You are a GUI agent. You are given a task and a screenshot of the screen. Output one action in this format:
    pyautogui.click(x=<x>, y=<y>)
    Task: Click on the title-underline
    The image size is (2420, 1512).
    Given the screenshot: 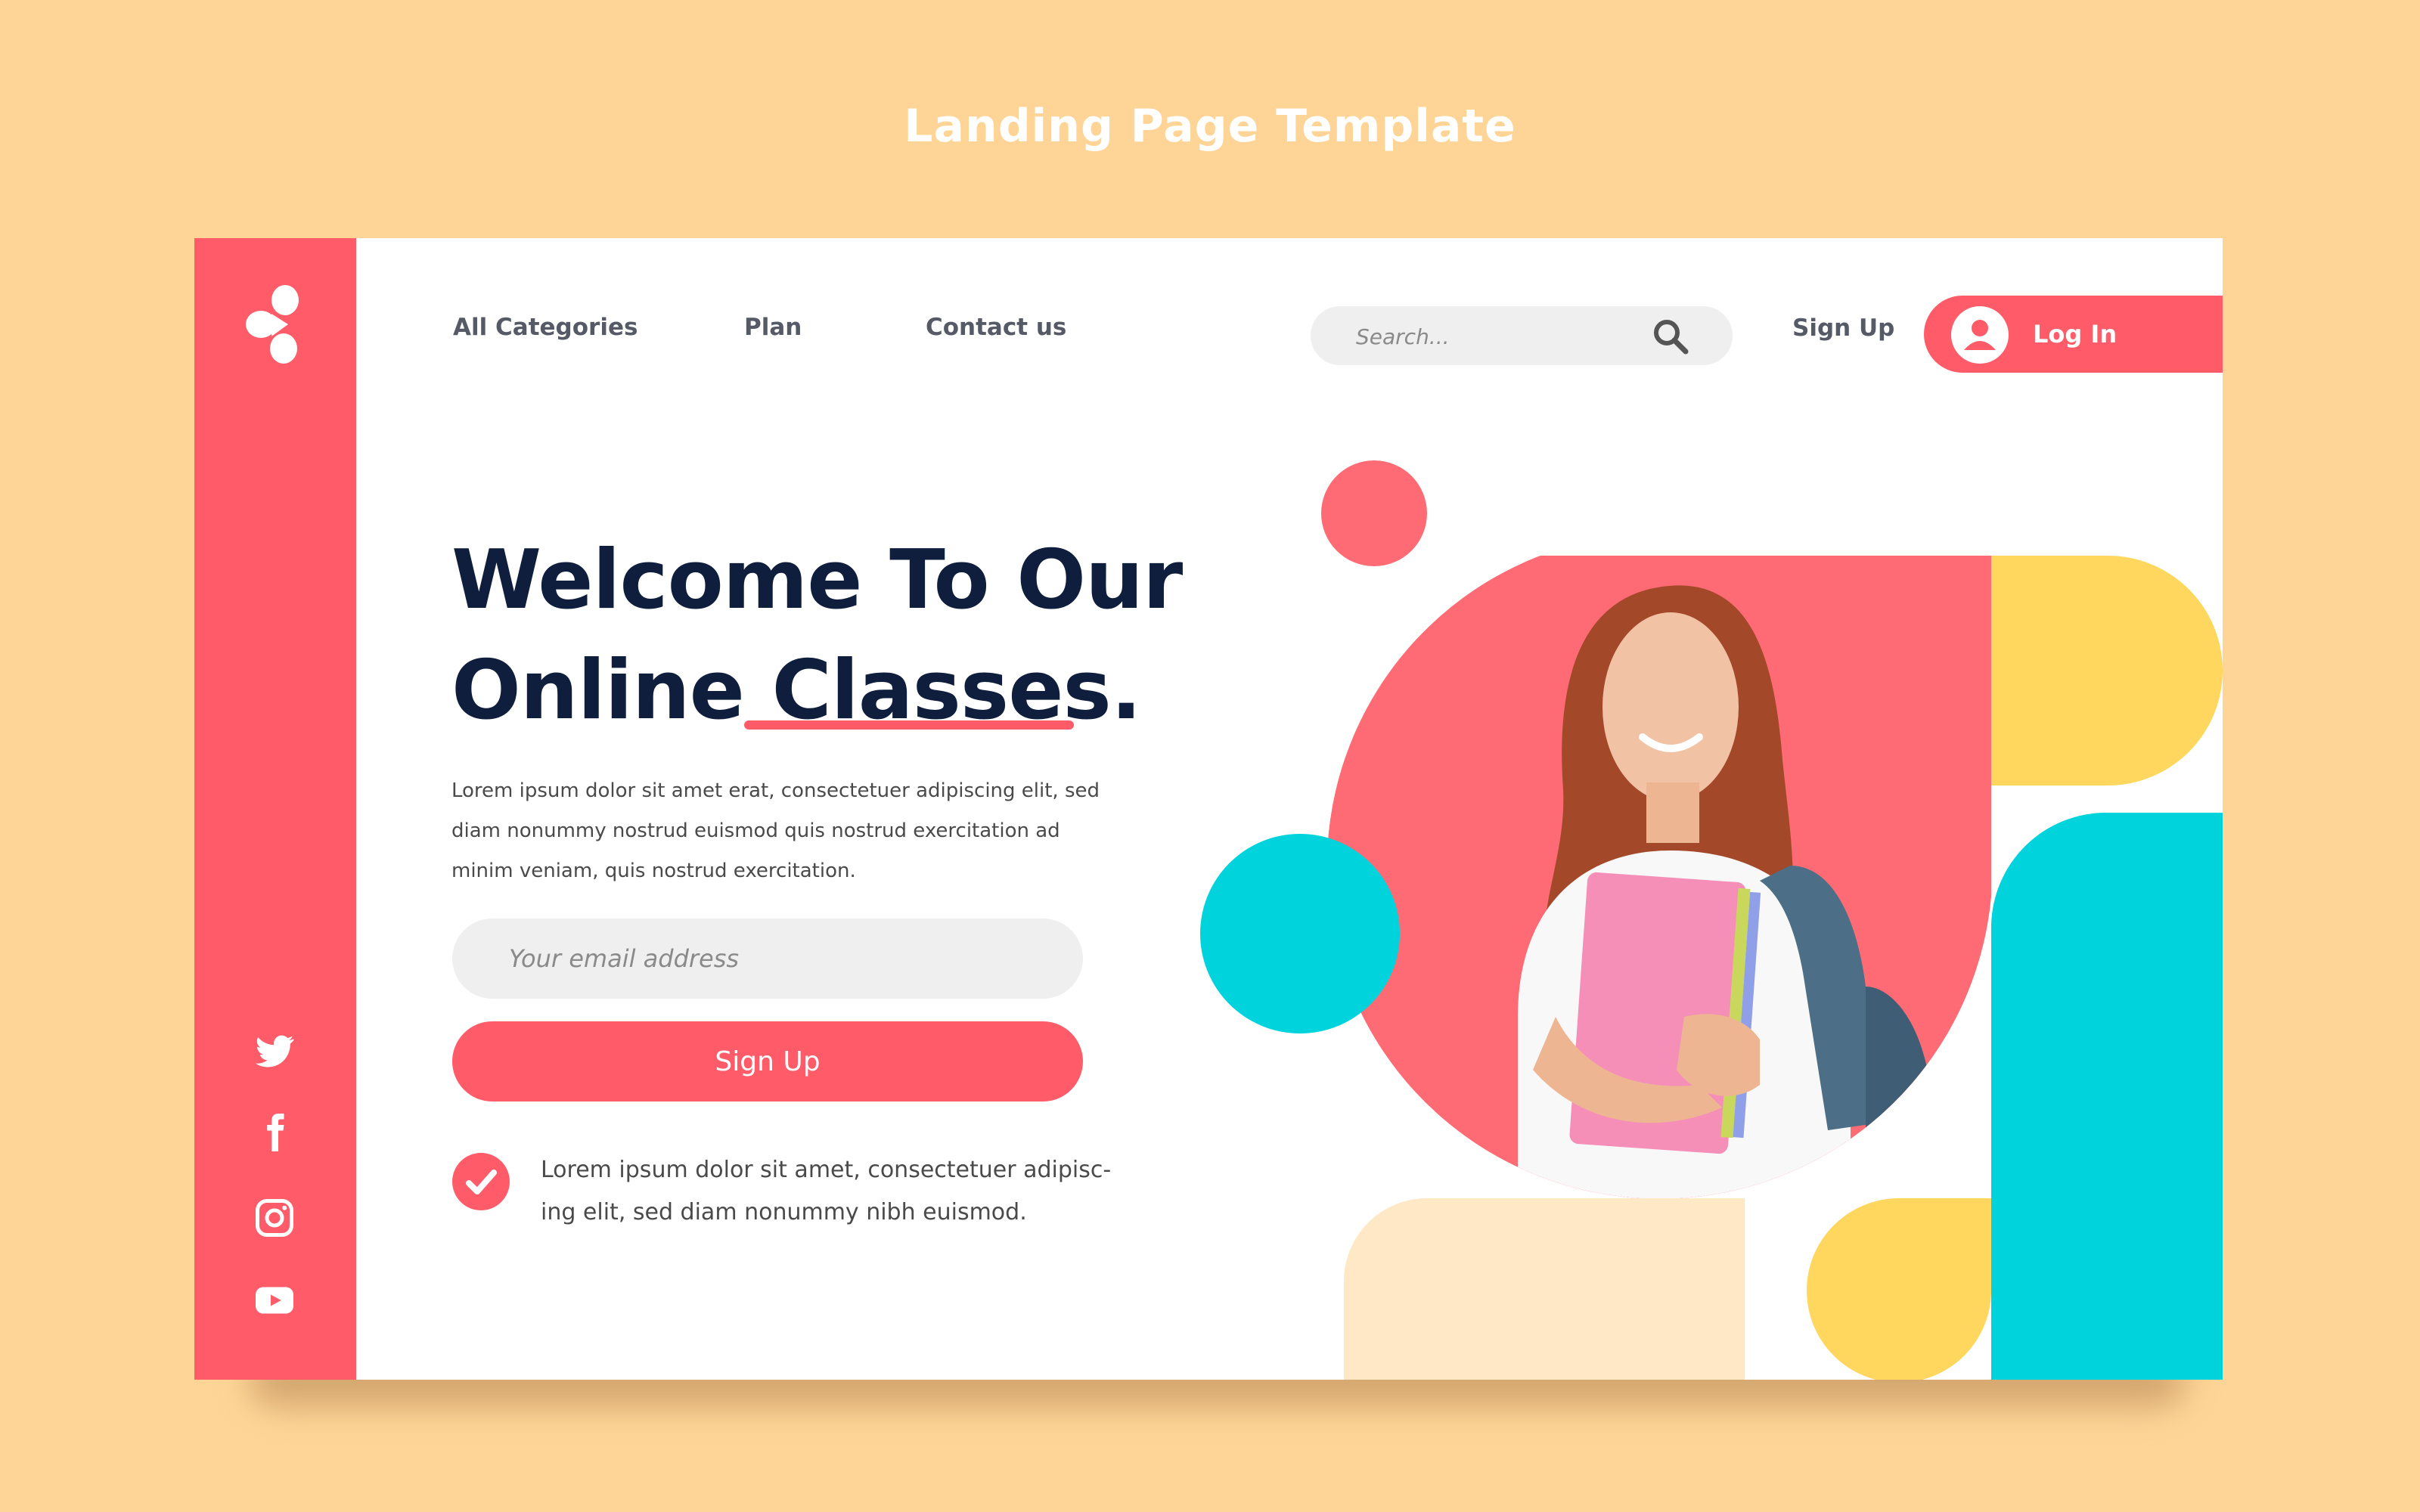 What is the action you would take?
    pyautogui.click(x=909, y=725)
    